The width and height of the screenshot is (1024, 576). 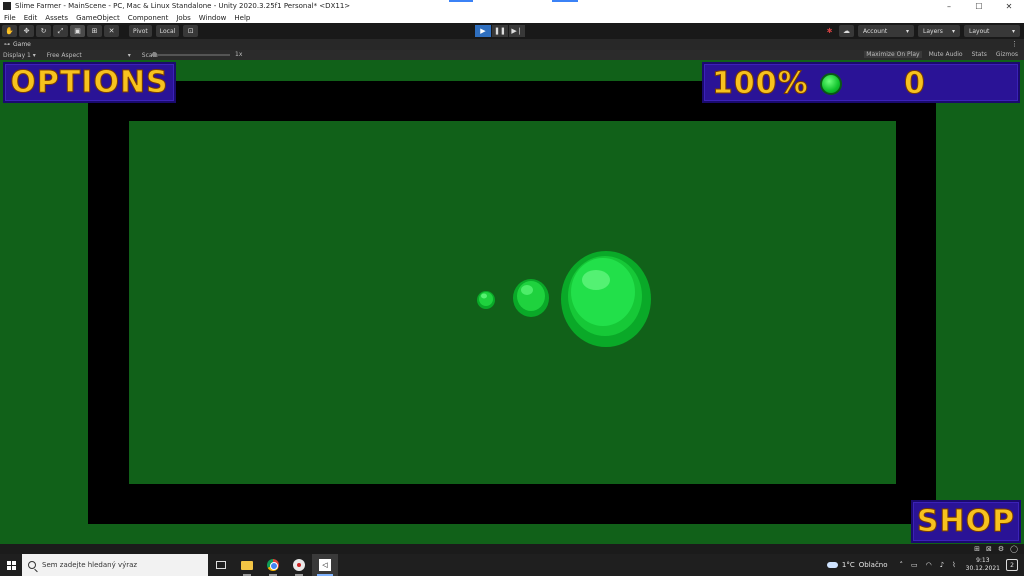 What do you see at coordinates (893, 54) in the screenshot?
I see `maximize-on-play-toggle: Maximize On Play` at bounding box center [893, 54].